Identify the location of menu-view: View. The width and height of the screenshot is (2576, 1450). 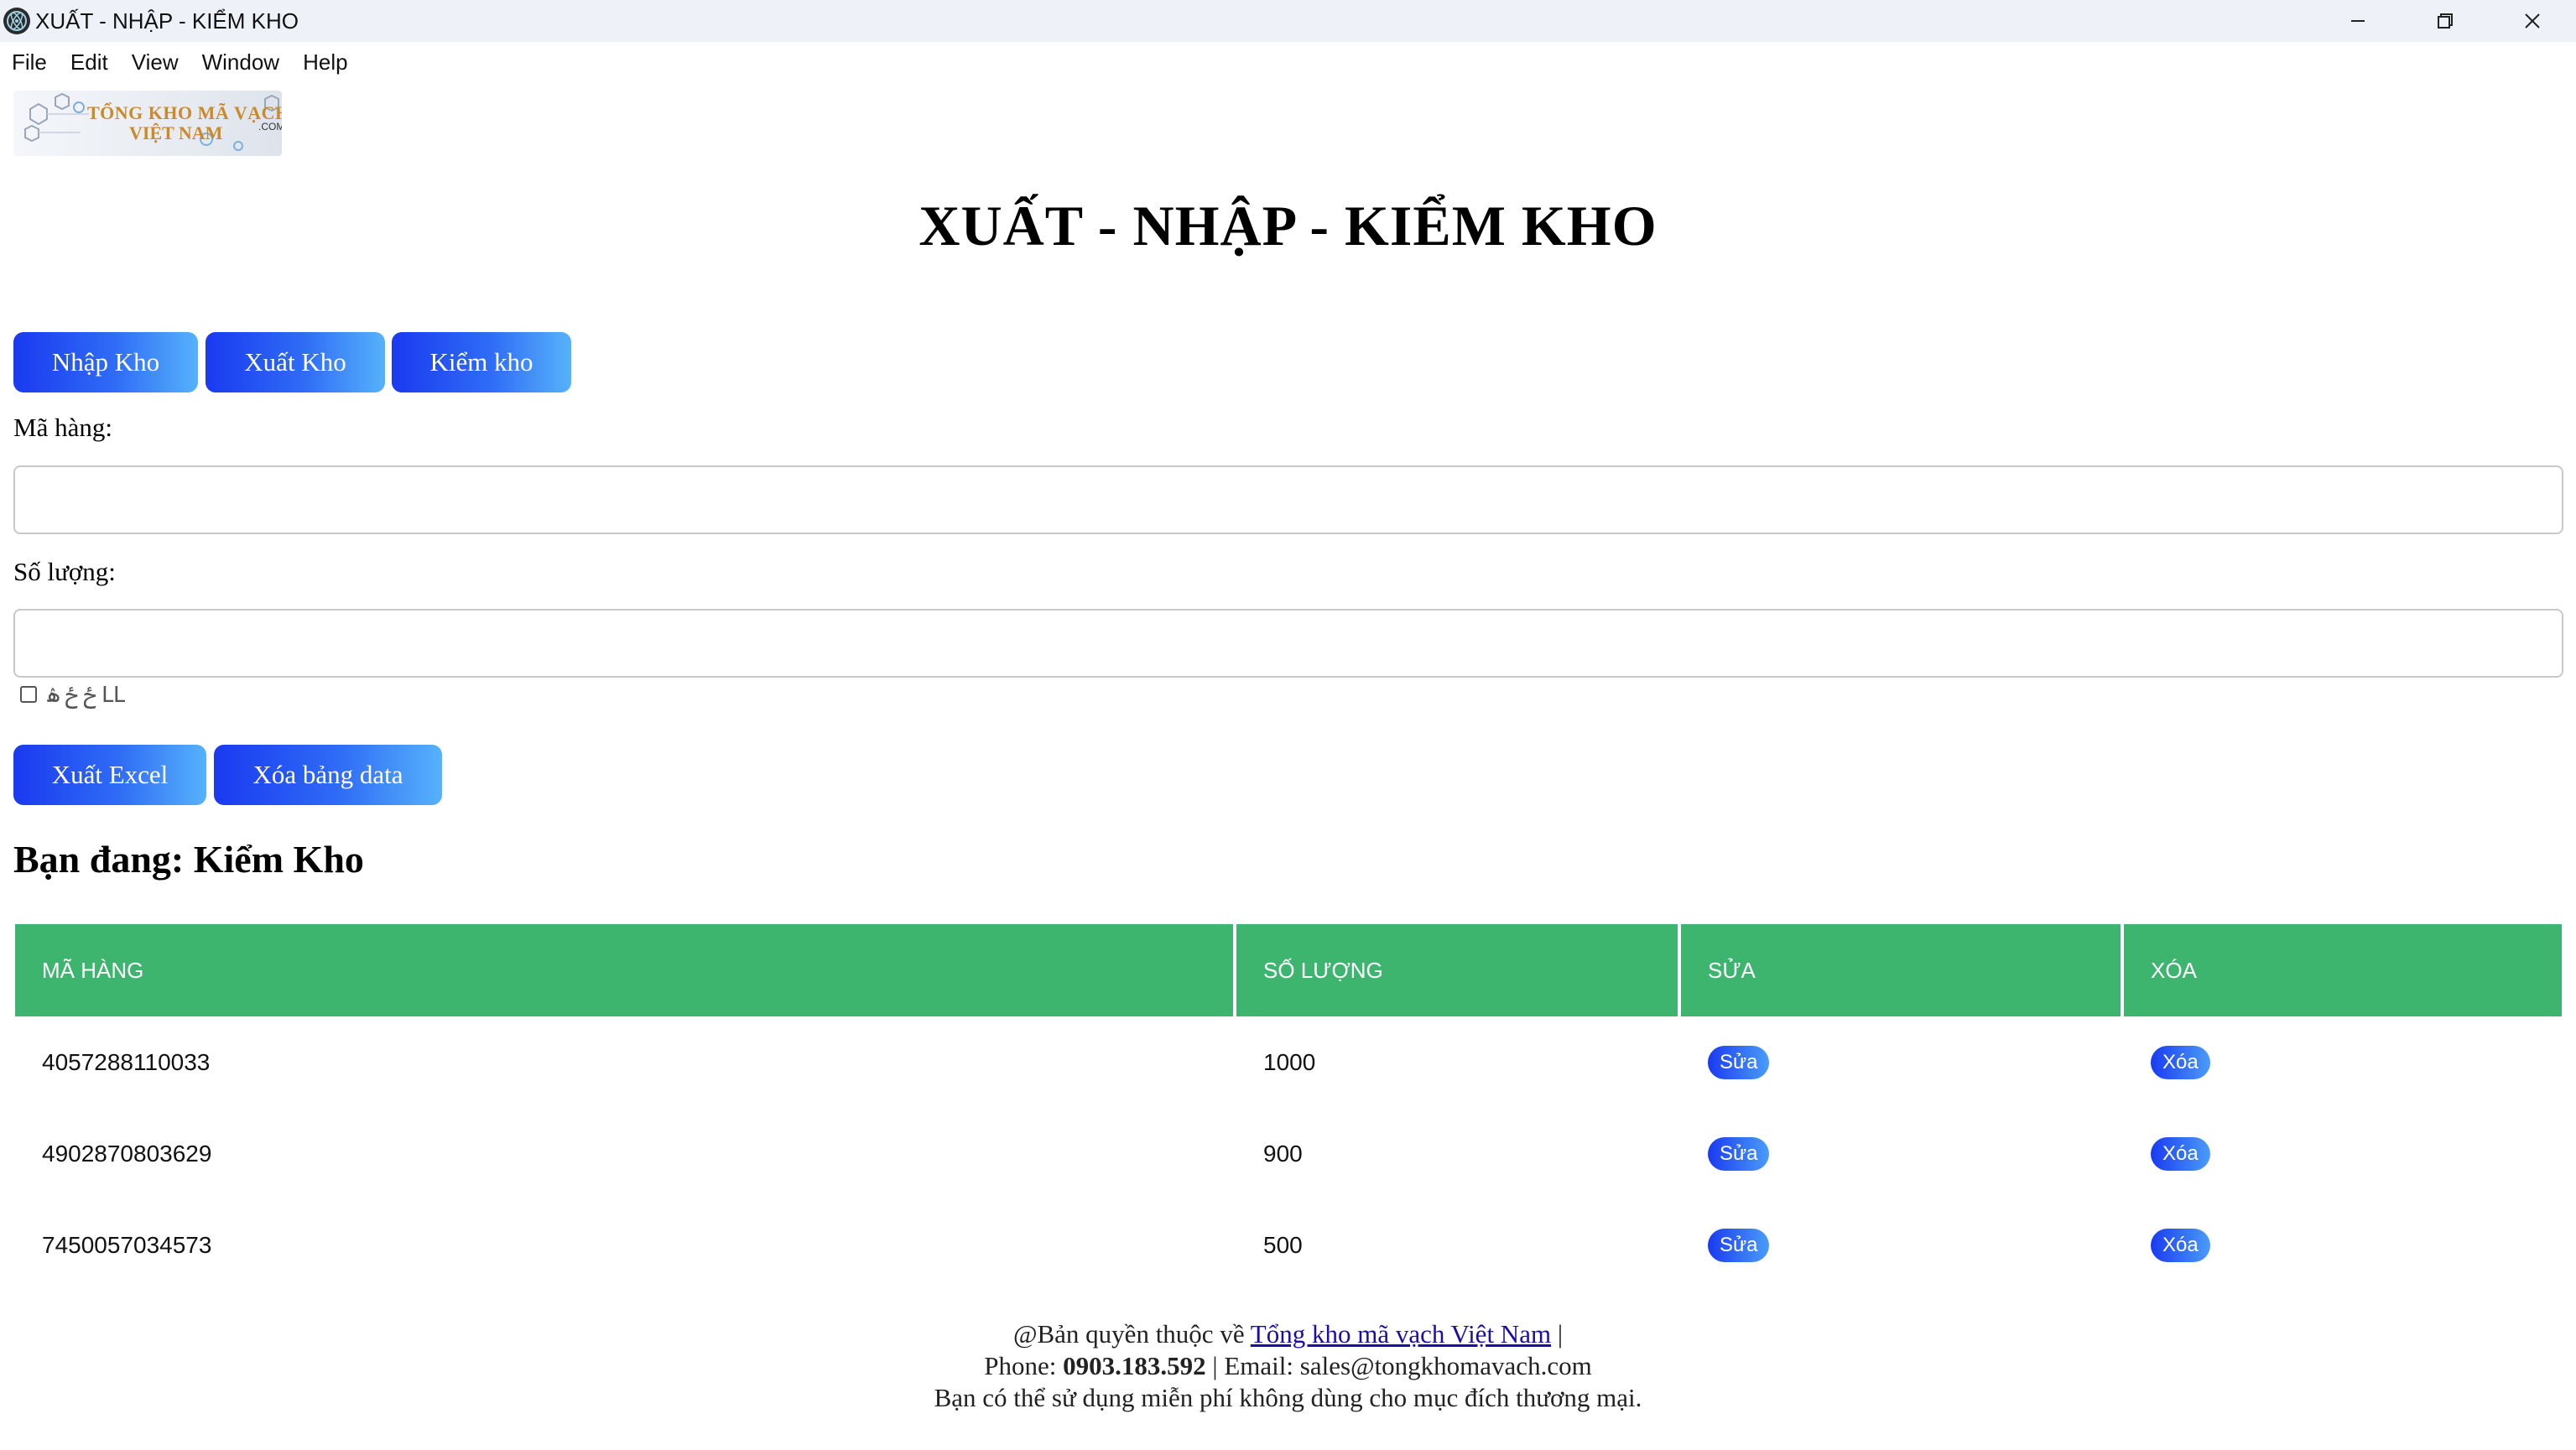
(155, 62).